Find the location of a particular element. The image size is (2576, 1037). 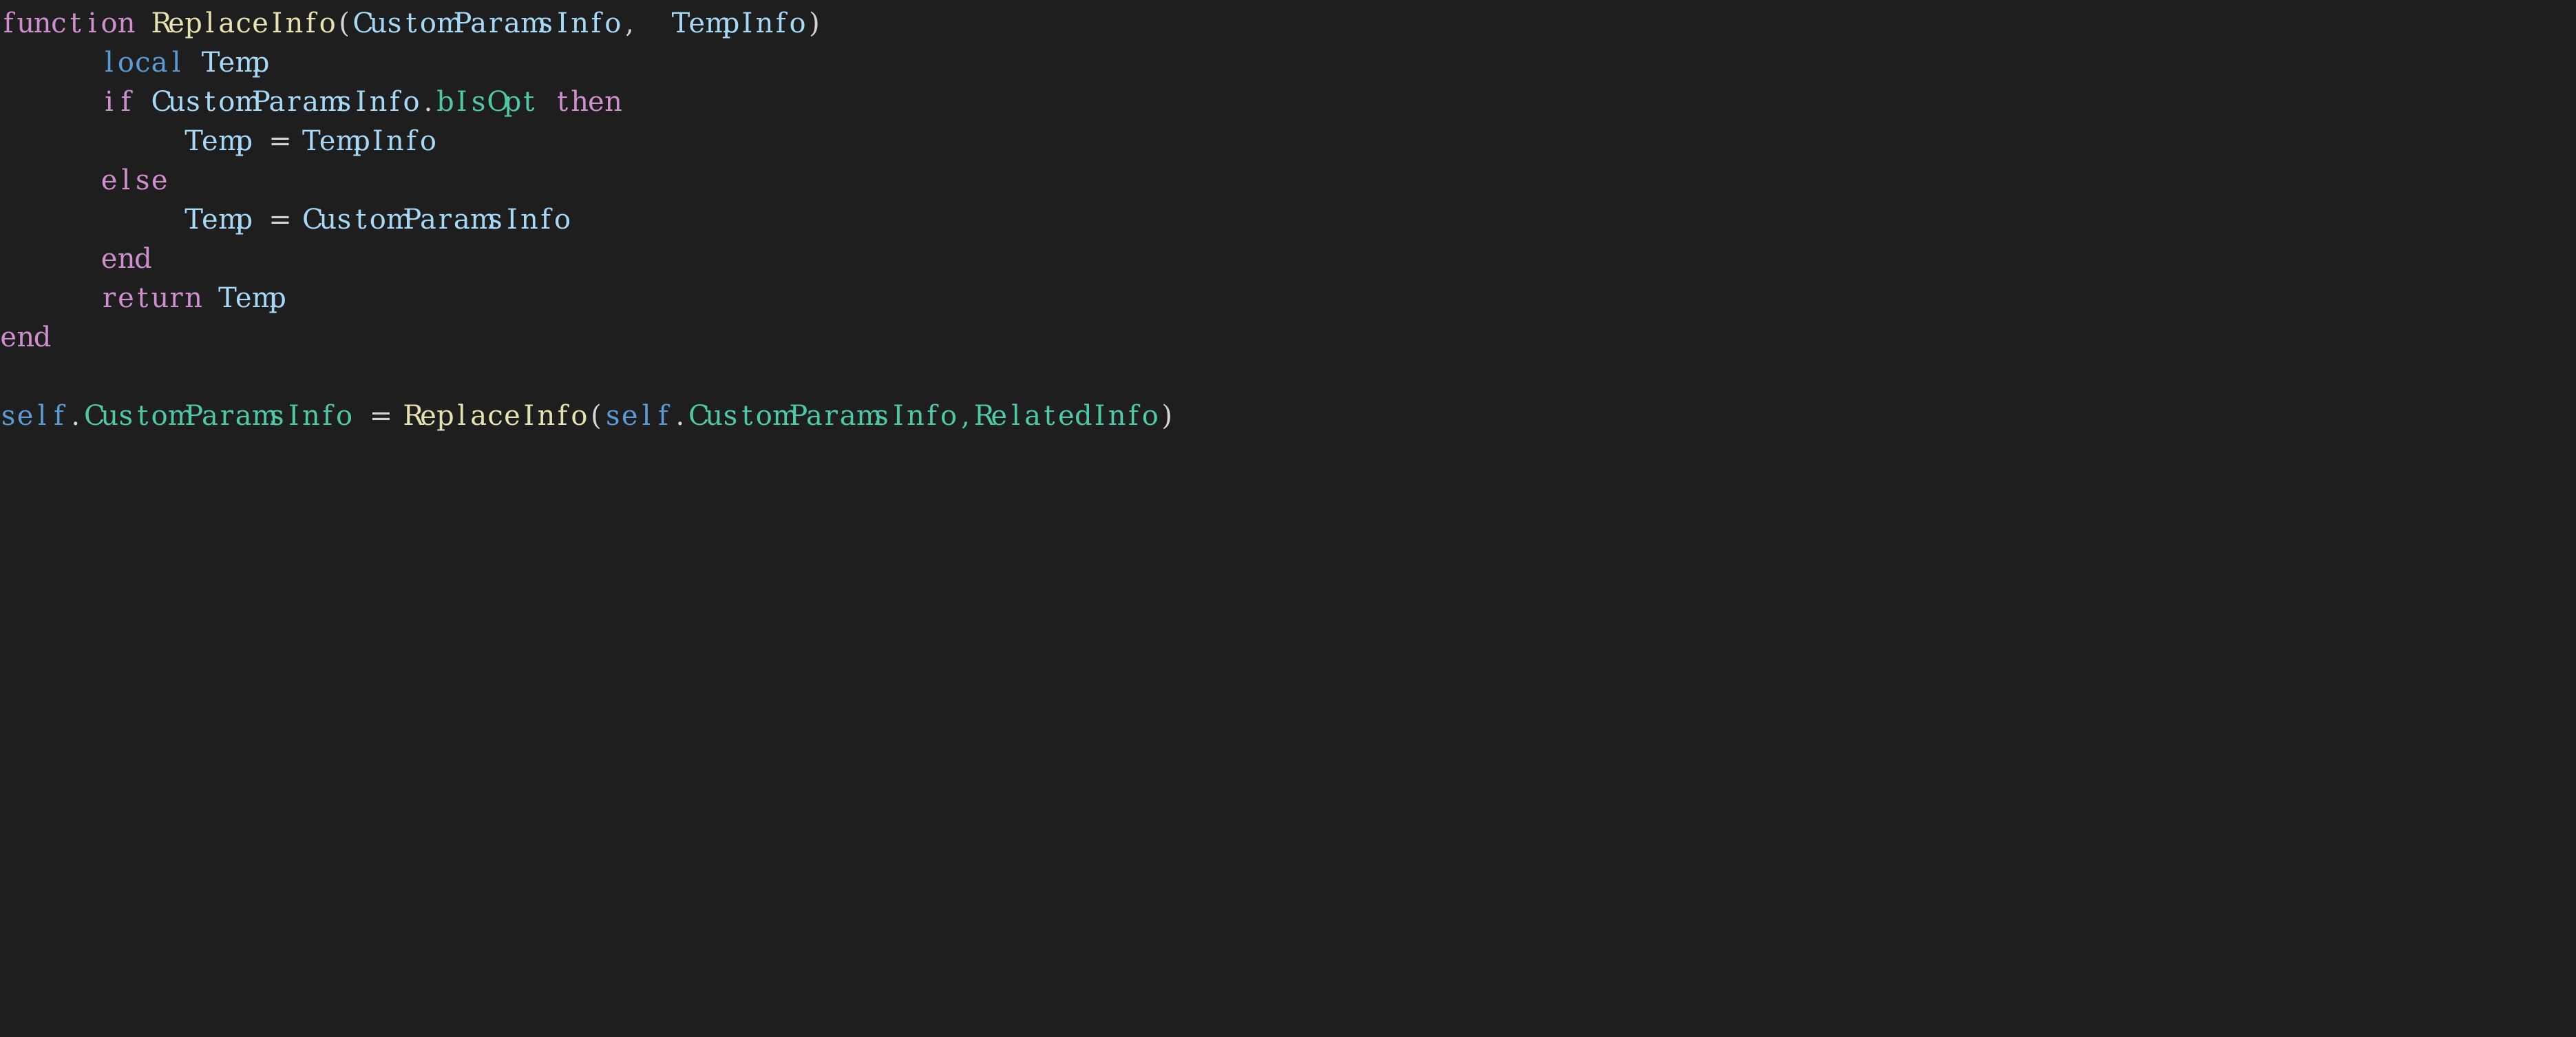

code-line: Temp = Cus t omParams Inf o is located at coordinates (1288, 220).